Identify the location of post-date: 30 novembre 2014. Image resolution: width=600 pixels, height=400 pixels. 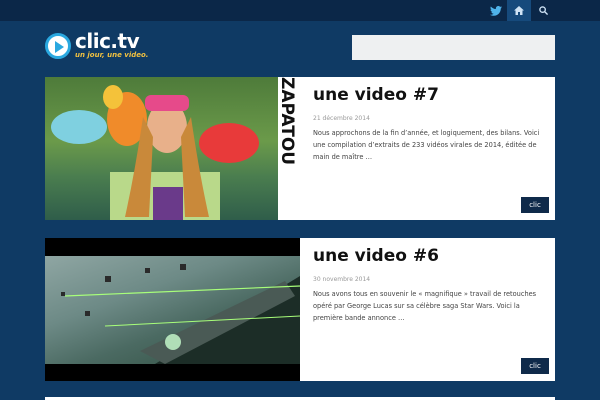
(342, 279).